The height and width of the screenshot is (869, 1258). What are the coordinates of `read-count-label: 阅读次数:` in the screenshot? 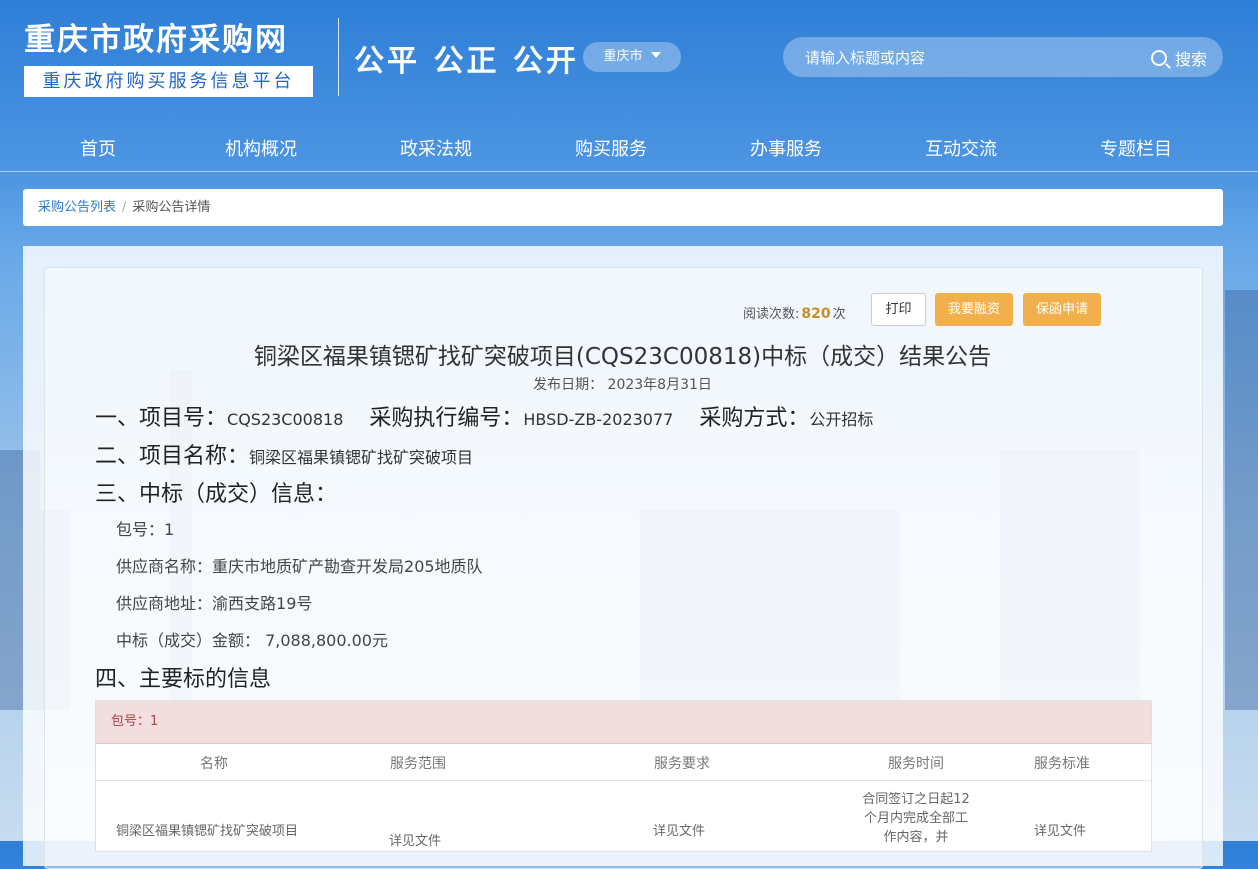 It's located at (771, 314).